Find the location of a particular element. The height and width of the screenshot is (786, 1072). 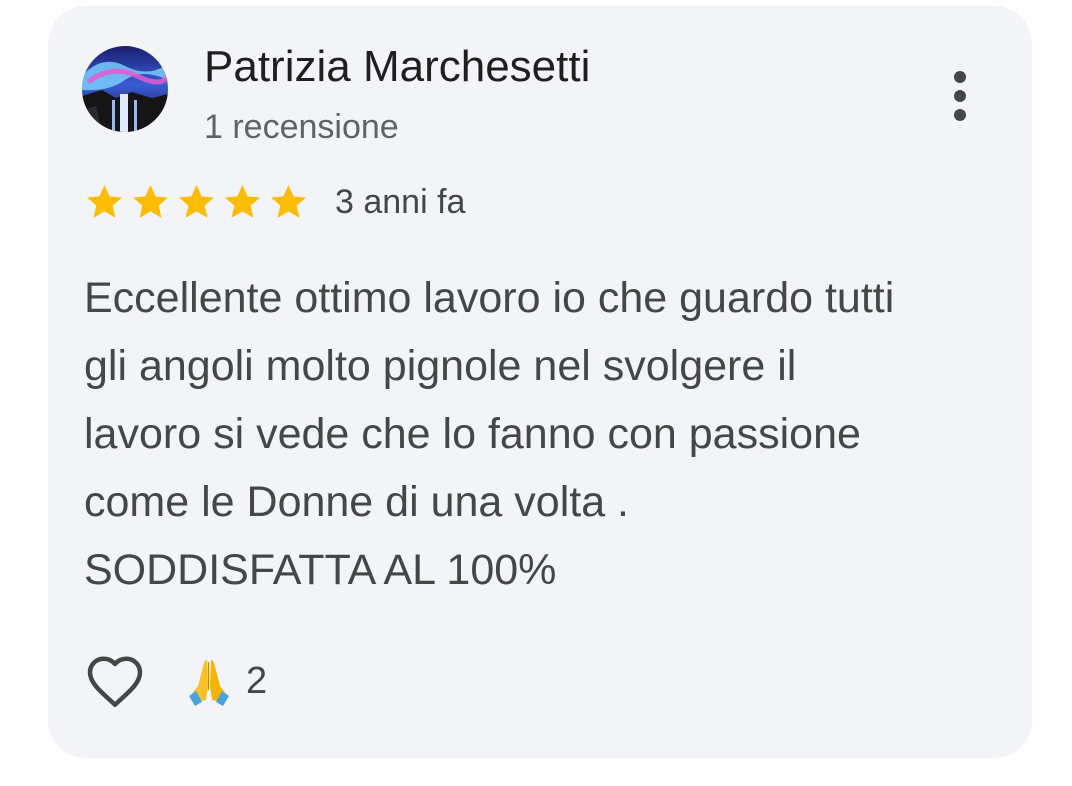

review-actions: 2 is located at coordinates (174, 681).